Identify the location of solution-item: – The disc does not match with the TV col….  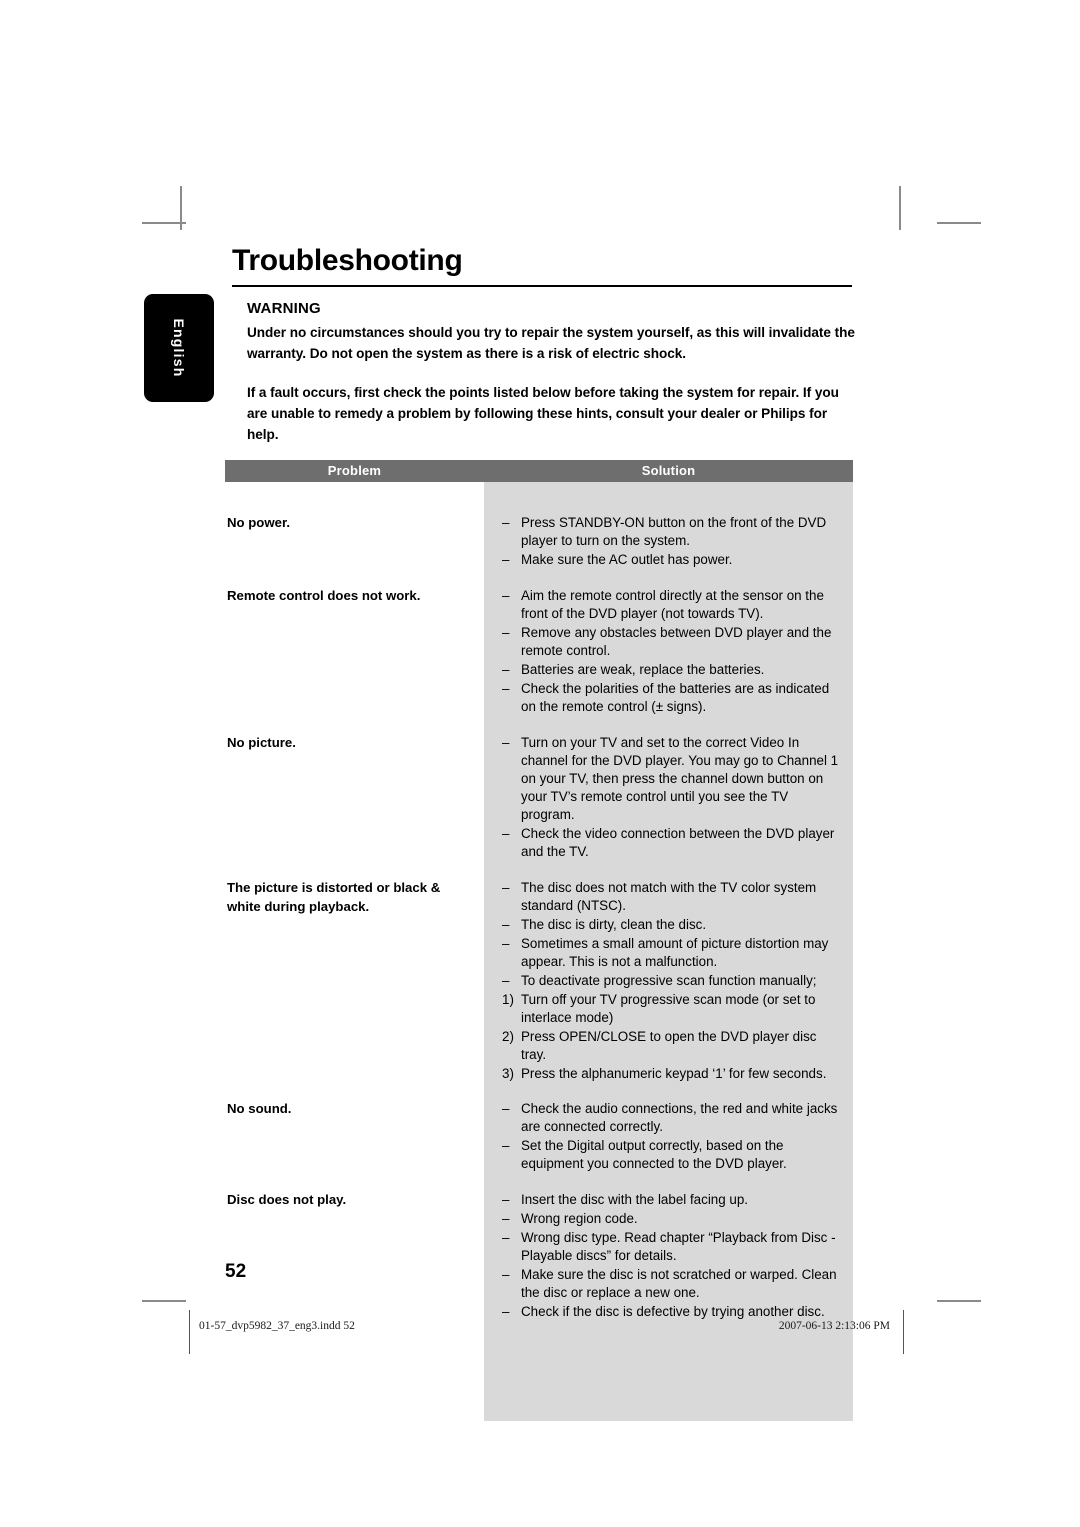
(673, 897).